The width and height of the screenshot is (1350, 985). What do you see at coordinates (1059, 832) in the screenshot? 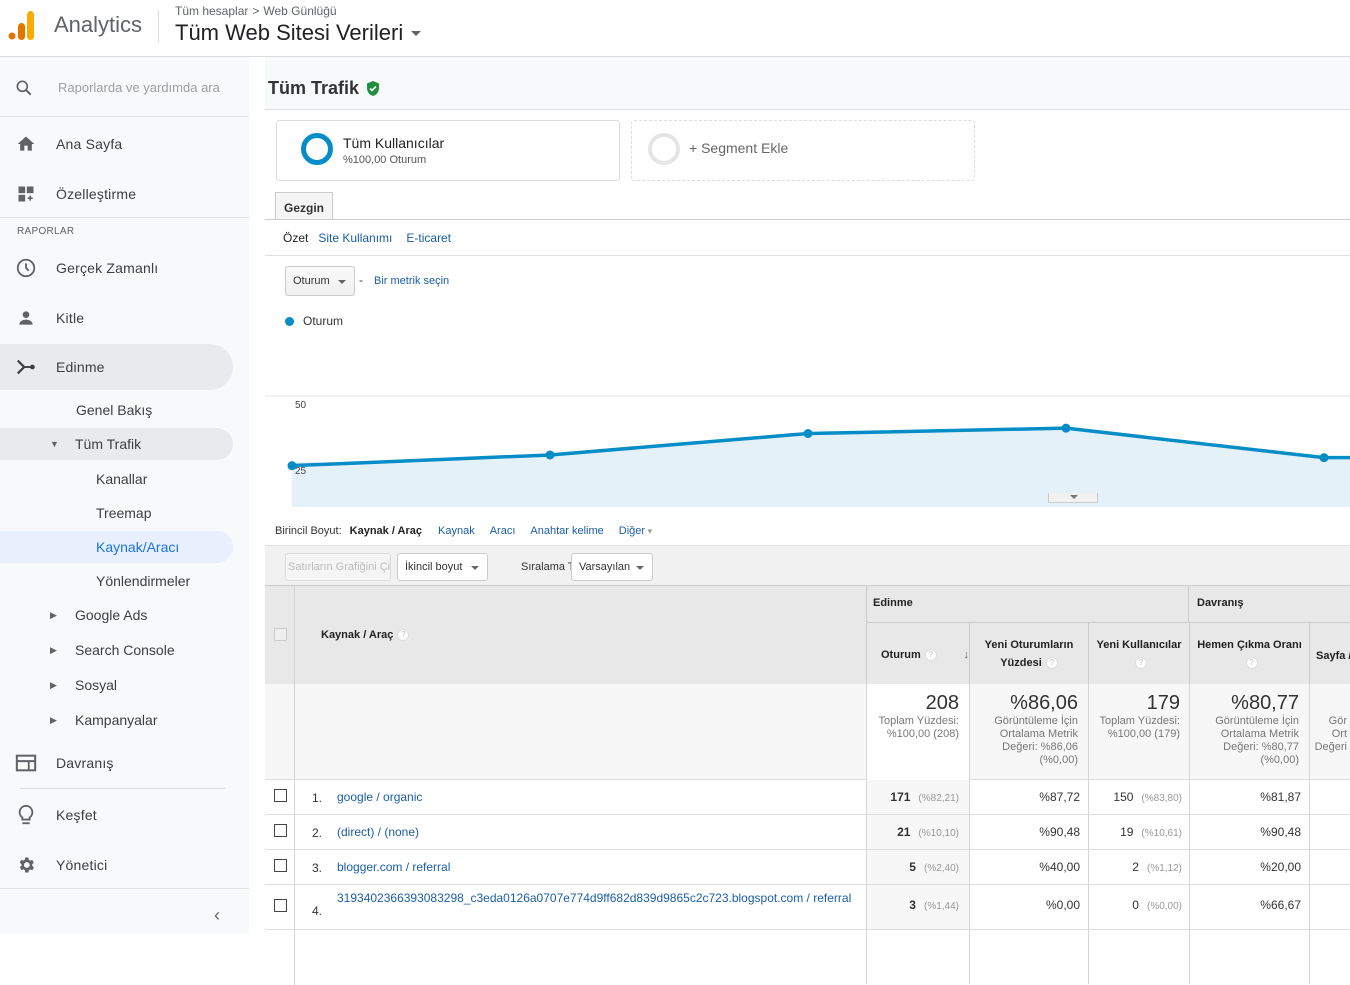
I see `cell-new-session-pct: %90,48` at bounding box center [1059, 832].